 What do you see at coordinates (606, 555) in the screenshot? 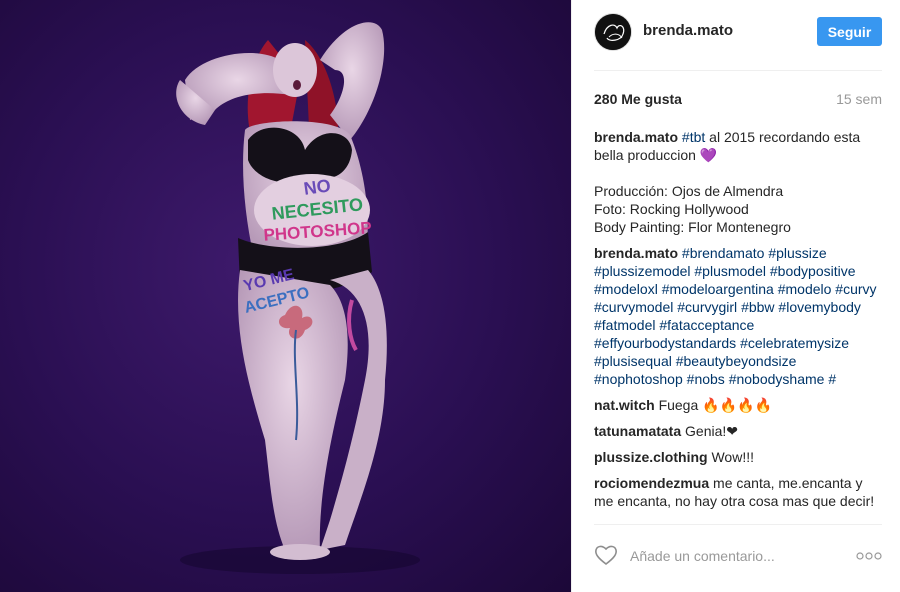
I see `heart-outline-icon` at bounding box center [606, 555].